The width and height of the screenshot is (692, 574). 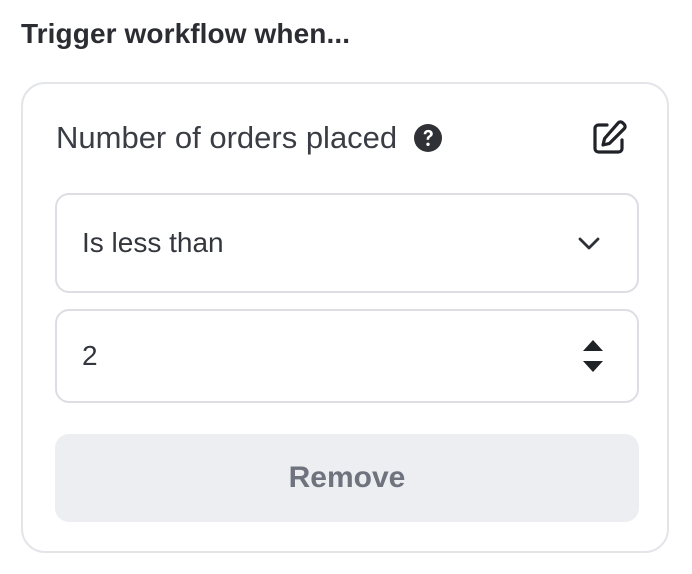 What do you see at coordinates (589, 243) in the screenshot?
I see `chevron-down-icon` at bounding box center [589, 243].